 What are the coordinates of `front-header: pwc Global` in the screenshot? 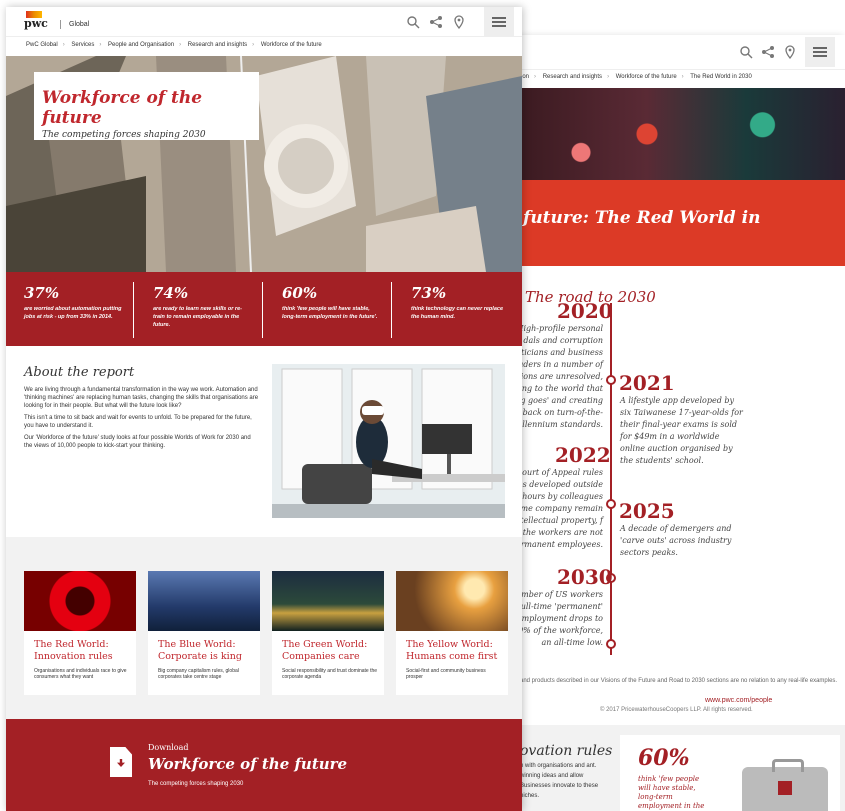 It's located at (264, 22).